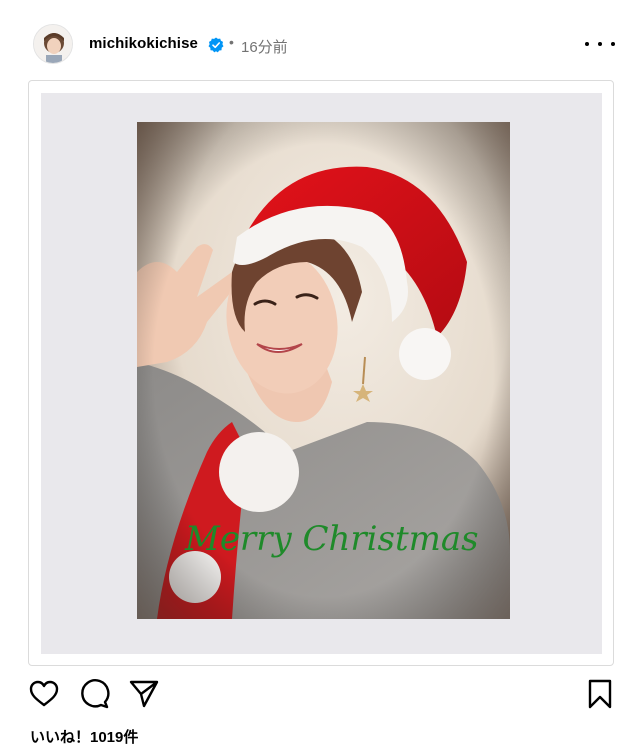 The width and height of the screenshot is (644, 747). Describe the element at coordinates (216, 45) in the screenshot. I see `verified-badge-icon` at that location.